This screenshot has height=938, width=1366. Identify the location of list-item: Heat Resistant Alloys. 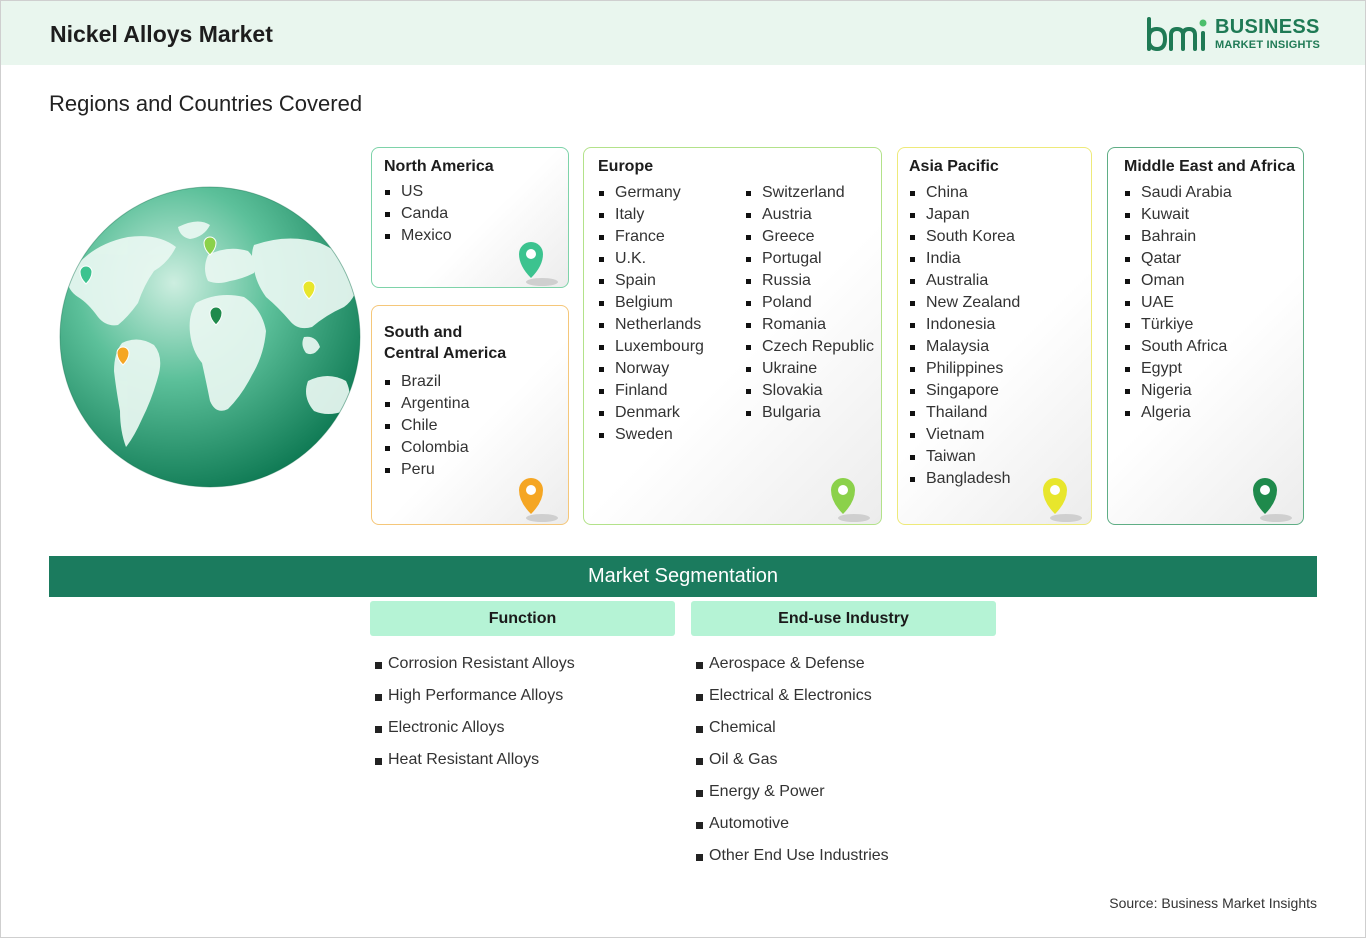
(474, 760).